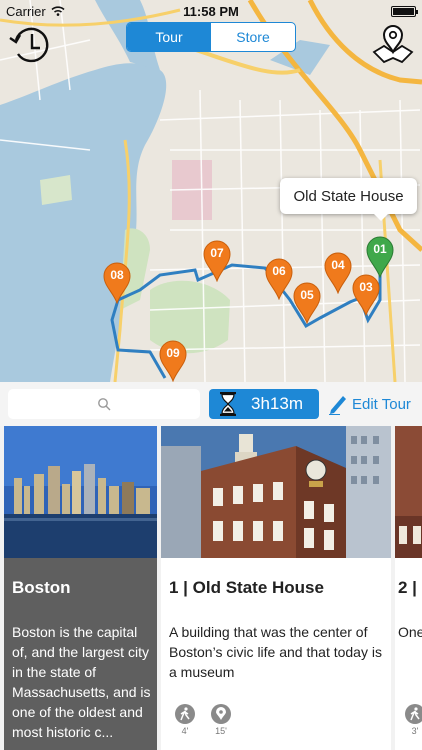 This screenshot has width=422, height=750. I want to click on search-field, so click(104, 404).